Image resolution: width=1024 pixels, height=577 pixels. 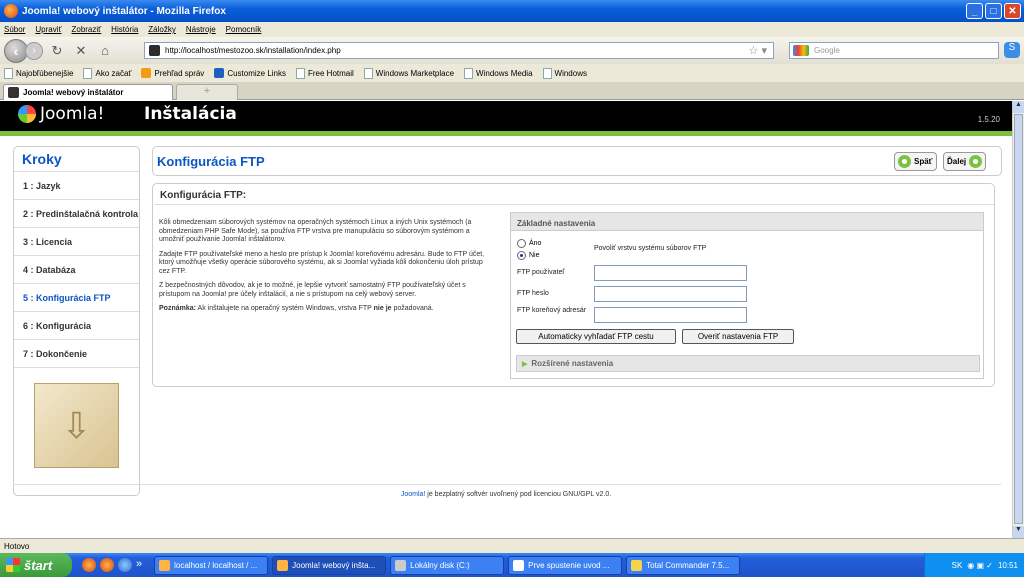 I want to click on bookmark-label: Customize Links, so click(x=256, y=73).